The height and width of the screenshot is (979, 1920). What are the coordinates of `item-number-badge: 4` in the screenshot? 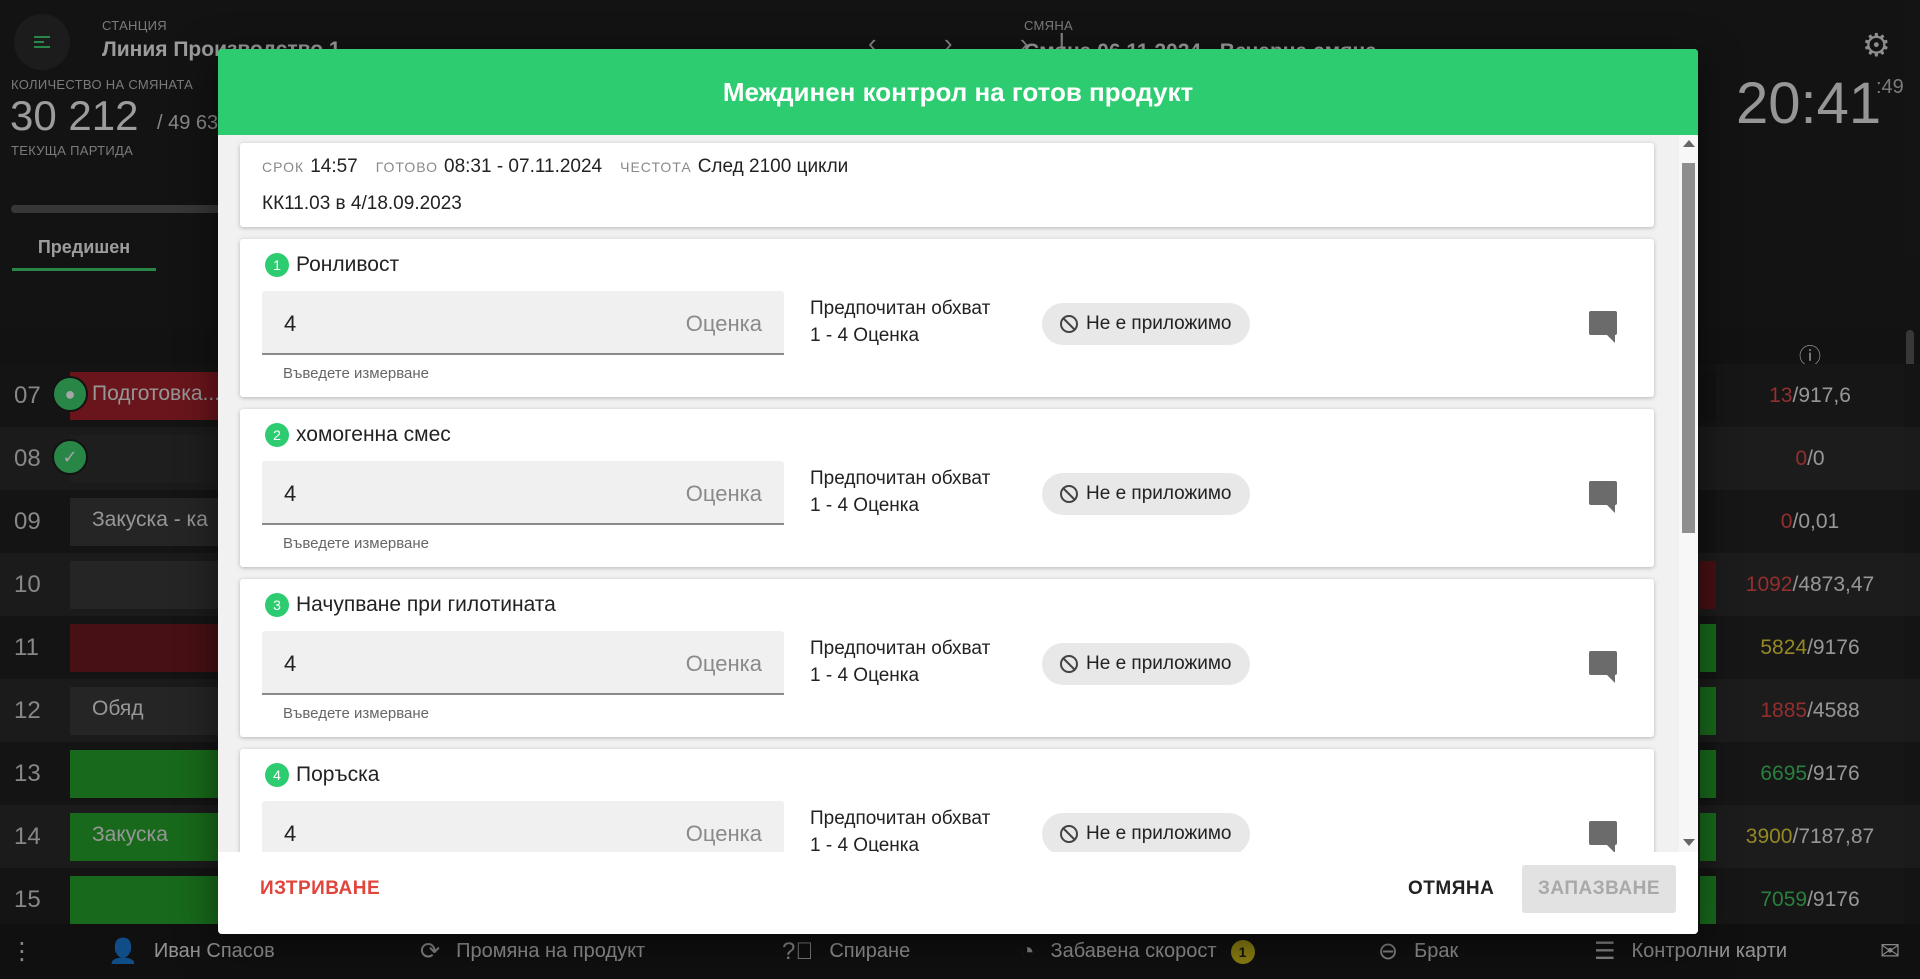 It's located at (277, 775).